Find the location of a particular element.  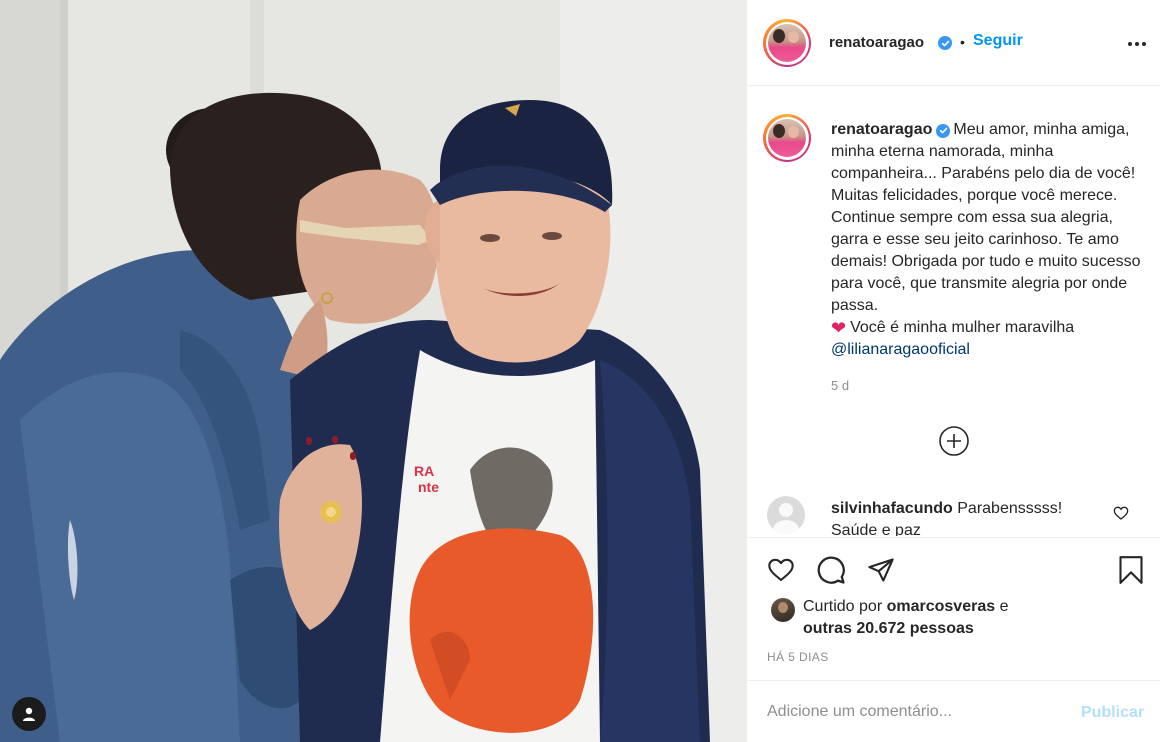

post-header: renatoaragao • Seguir is located at coordinates (953, 43).